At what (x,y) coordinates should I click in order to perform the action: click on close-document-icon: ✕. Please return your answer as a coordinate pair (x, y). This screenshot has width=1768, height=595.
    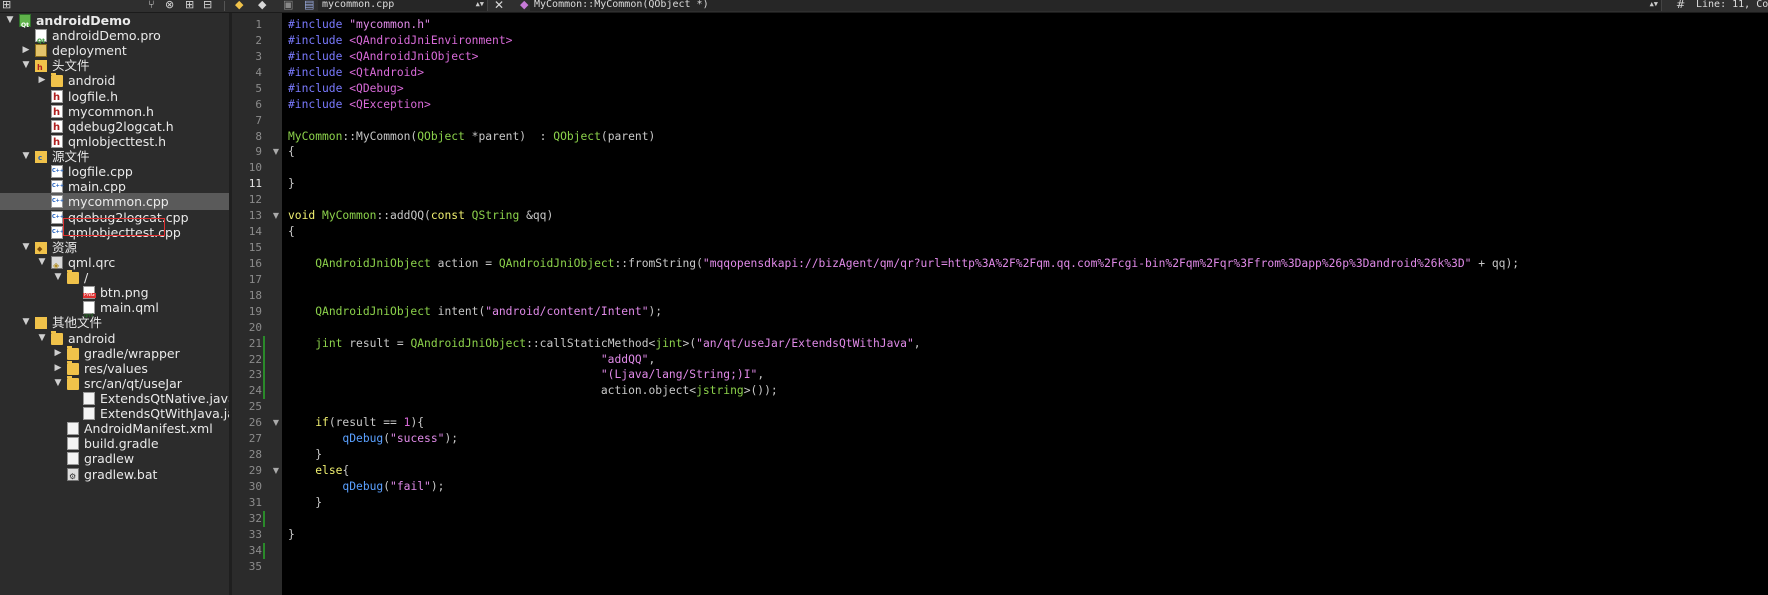
    Looking at the image, I should click on (499, 6).